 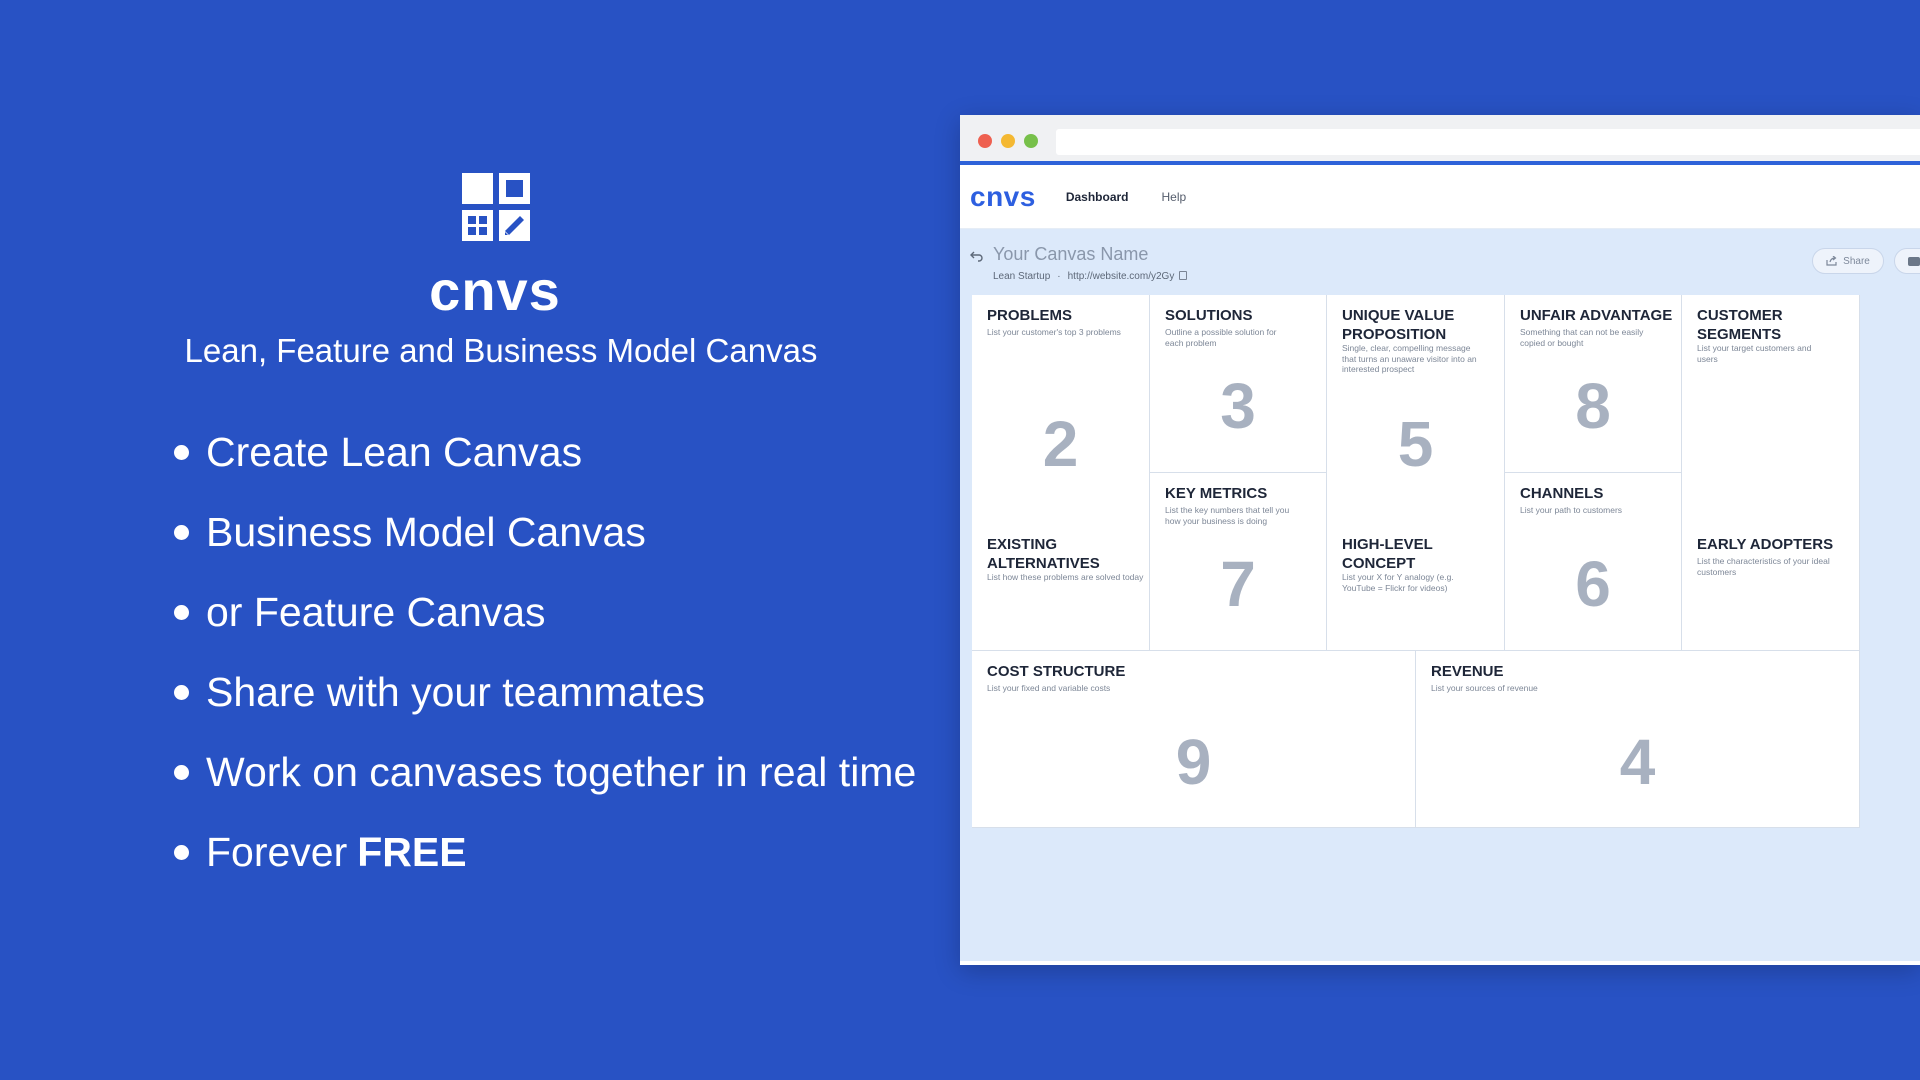 I want to click on block-description: List how these problems are solved today, so click(x=1065, y=577).